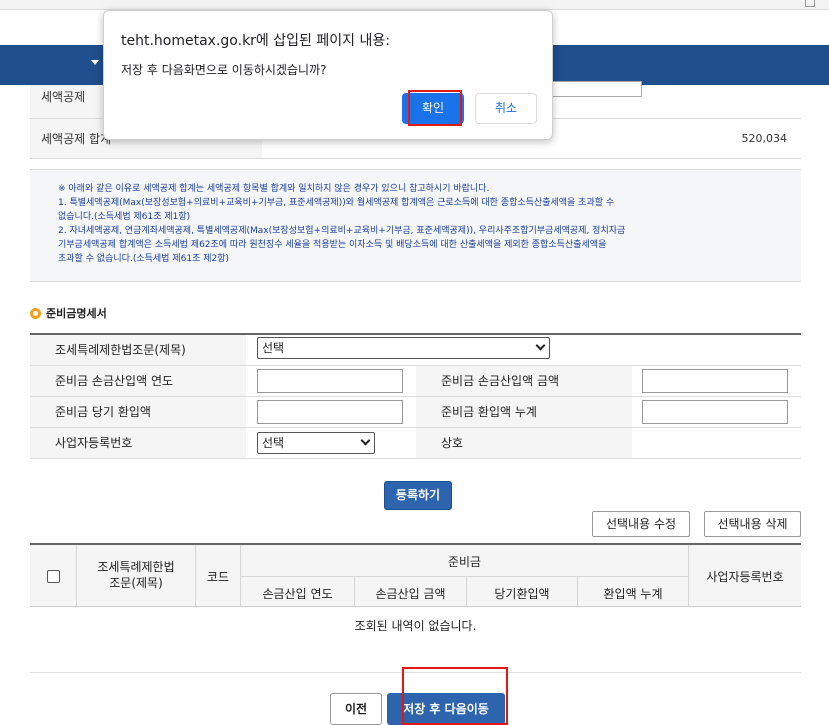 This screenshot has width=829, height=725. What do you see at coordinates (524, 443) in the screenshot?
I see `company-label: 상호` at bounding box center [524, 443].